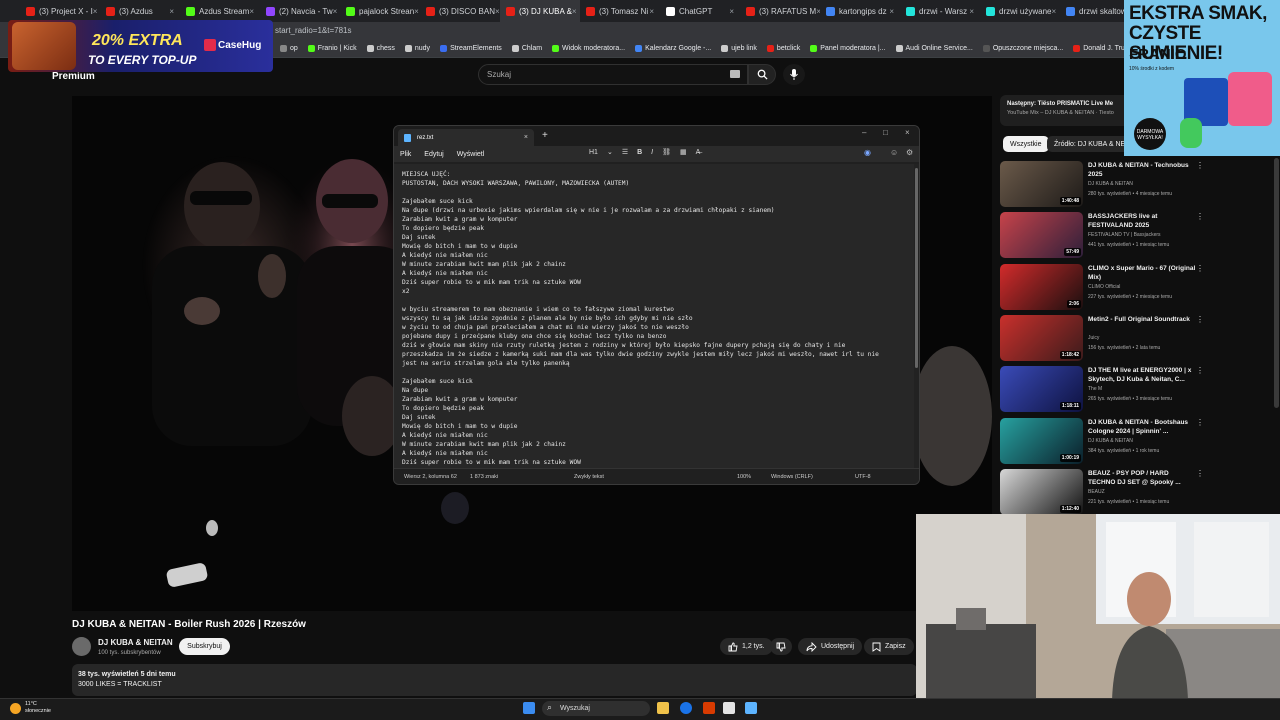 This screenshot has height=720, width=1280. What do you see at coordinates (81, 646) in the screenshot?
I see `channel-avatar` at bounding box center [81, 646].